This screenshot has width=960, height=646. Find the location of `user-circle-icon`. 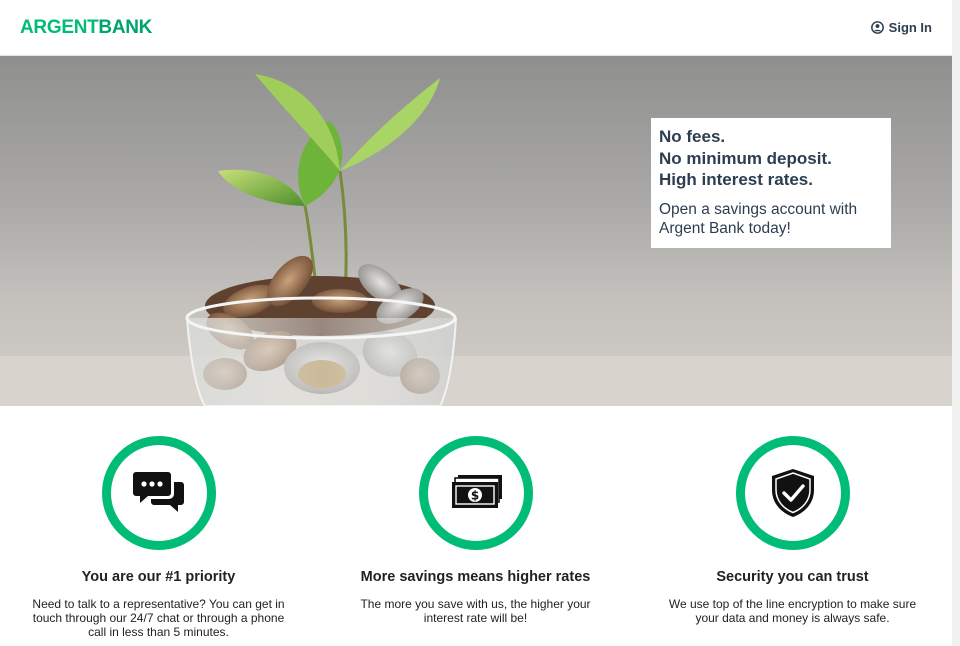

user-circle-icon is located at coordinates (877, 27).